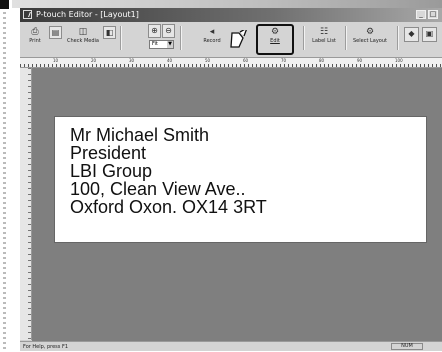  I want to click on label-list-label: Label List, so click(324, 41).